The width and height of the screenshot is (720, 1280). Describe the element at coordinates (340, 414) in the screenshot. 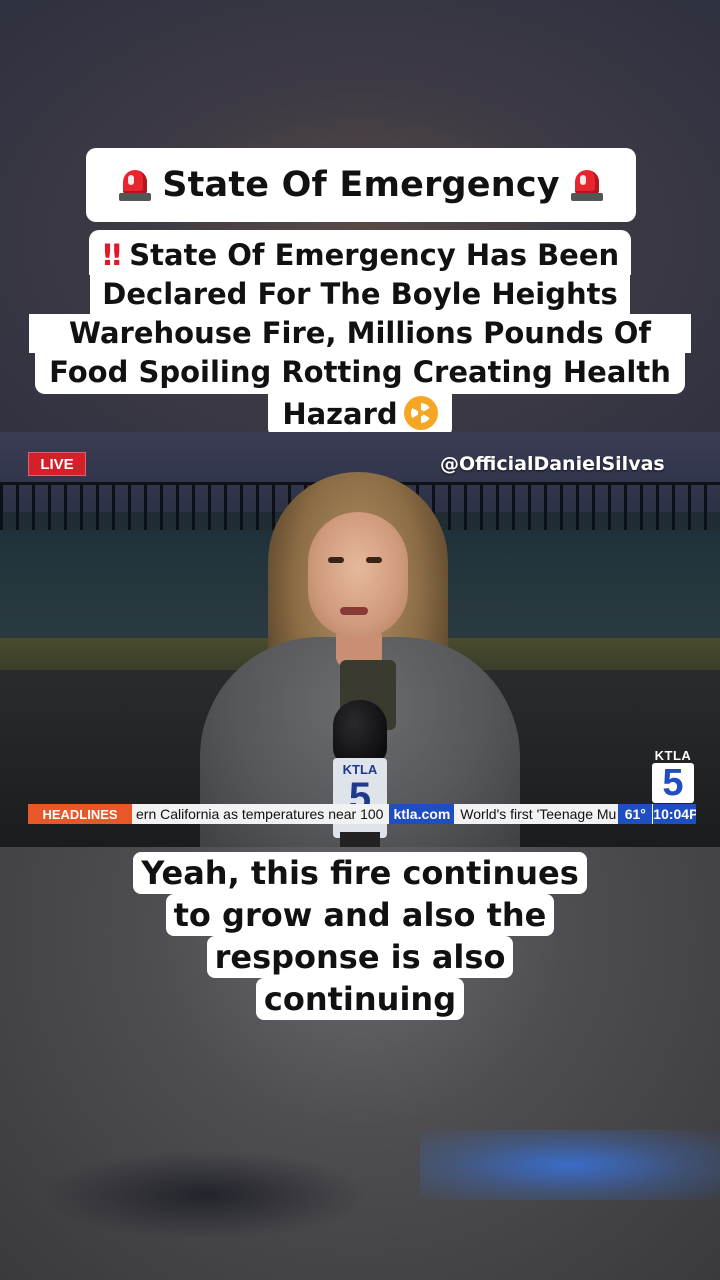

I see `headline-text-line-5: Hazard` at that location.